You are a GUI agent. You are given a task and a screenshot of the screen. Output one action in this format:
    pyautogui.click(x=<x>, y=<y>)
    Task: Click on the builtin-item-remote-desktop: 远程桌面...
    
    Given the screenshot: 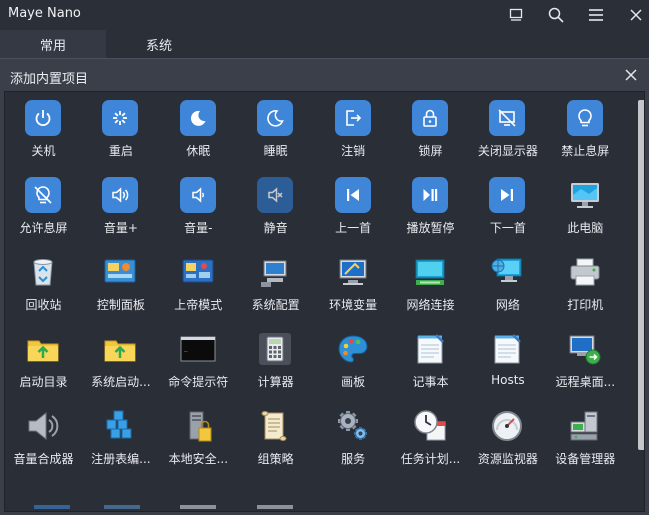 What is the action you would take?
    pyautogui.click(x=585, y=361)
    